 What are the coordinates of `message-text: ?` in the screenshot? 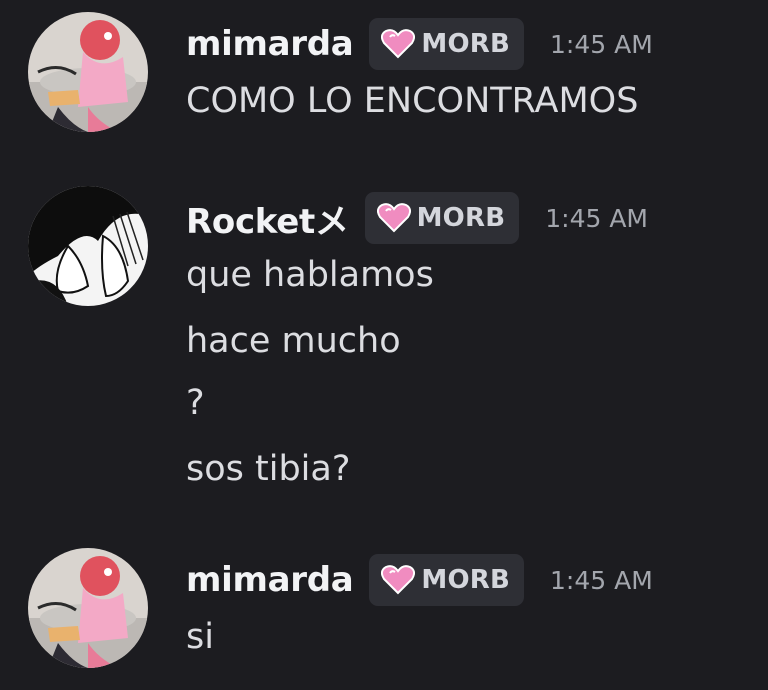 It's located at (195, 403).